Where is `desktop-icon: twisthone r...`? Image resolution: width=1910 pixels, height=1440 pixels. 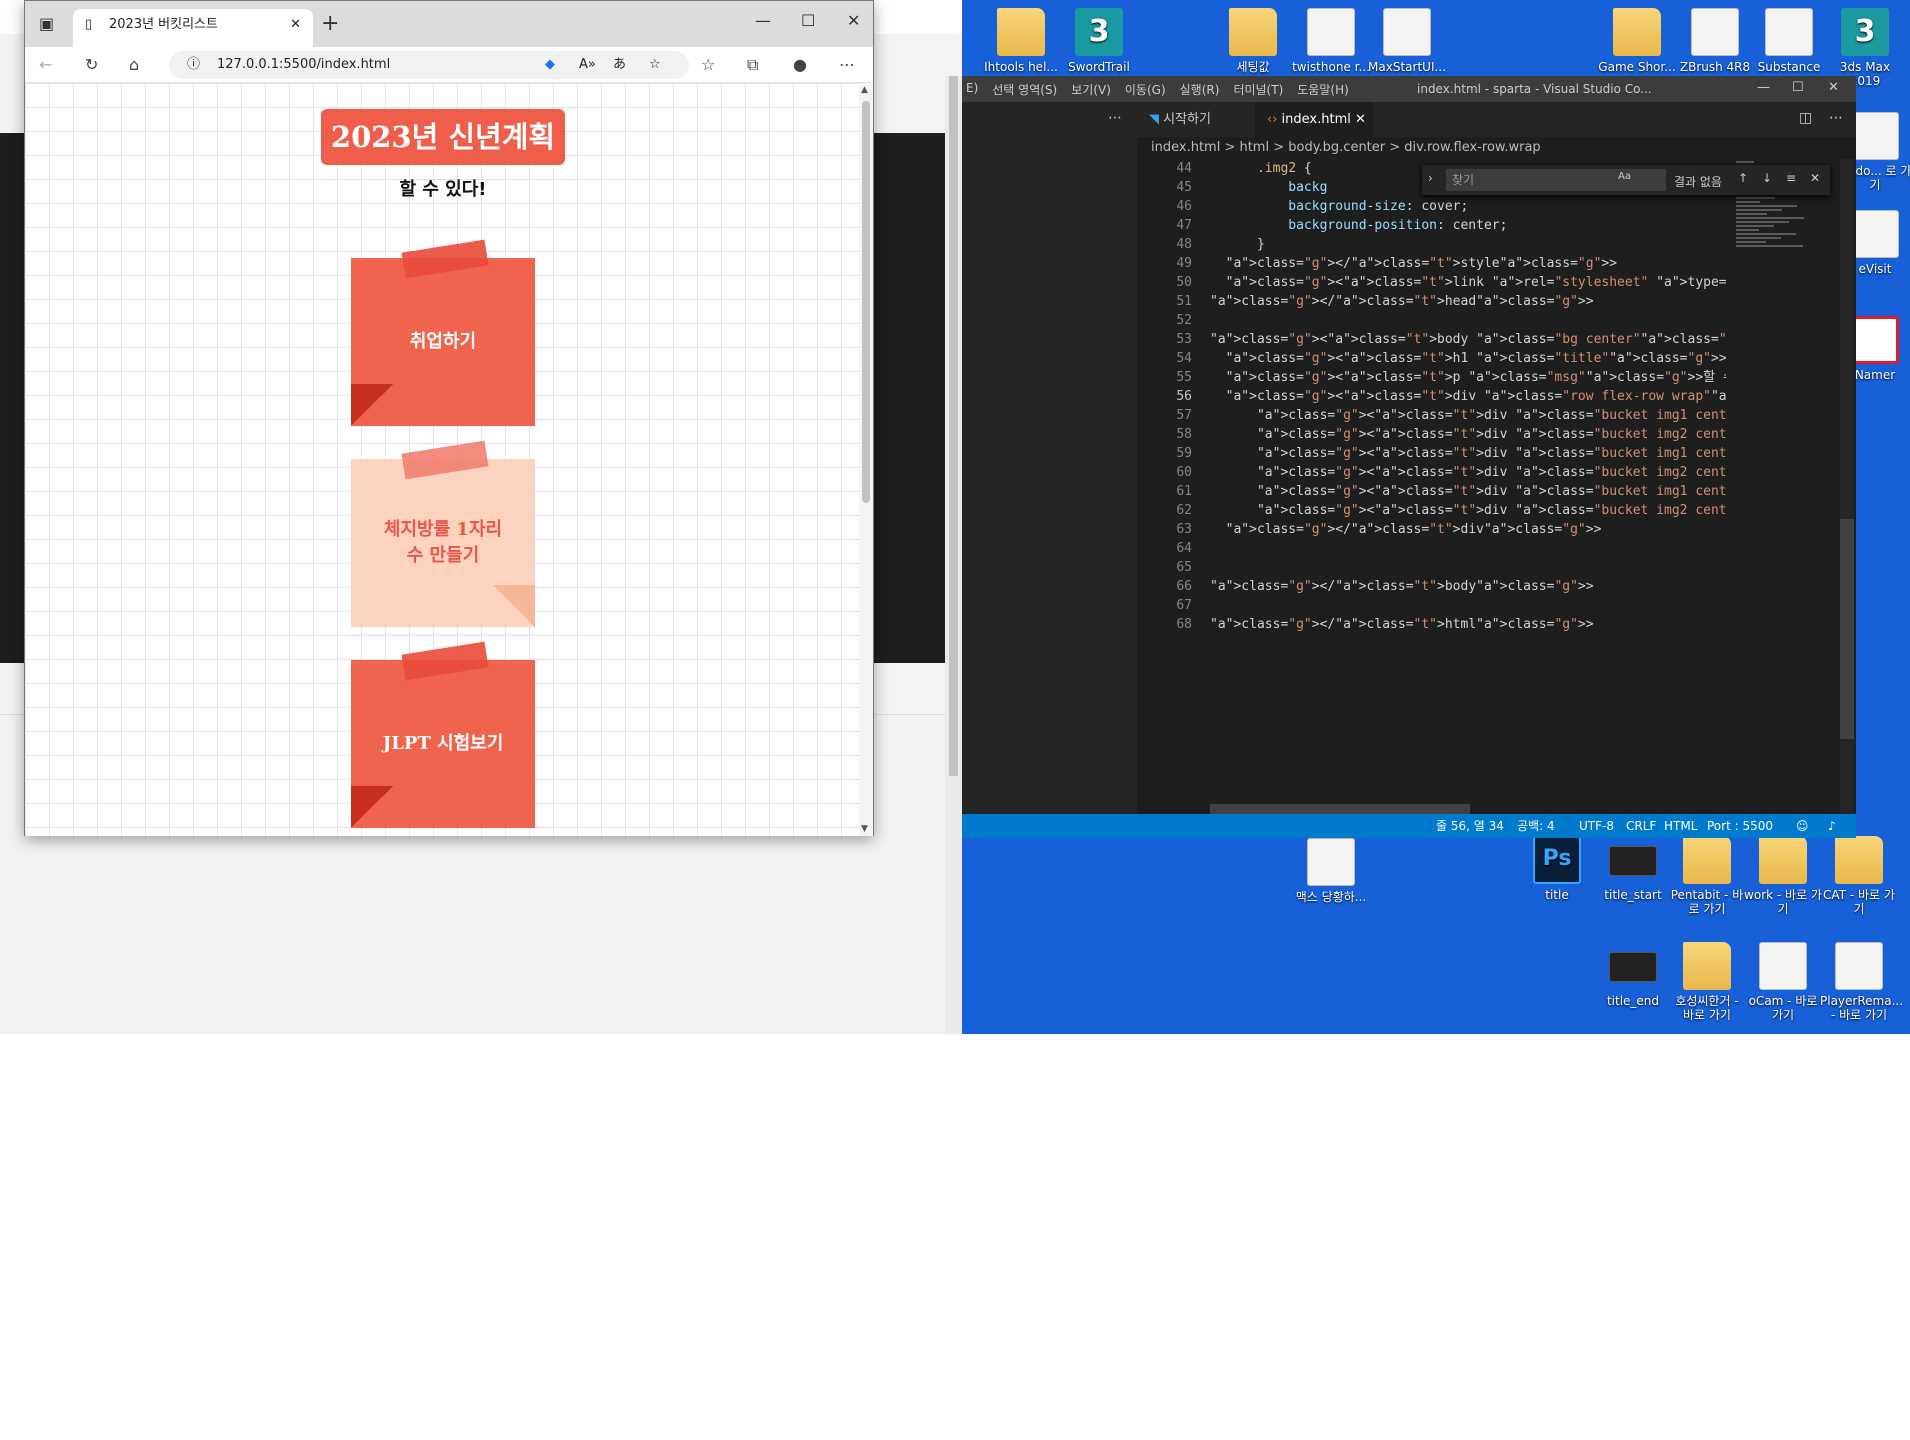 desktop-icon: twisthone r... is located at coordinates (1331, 41).